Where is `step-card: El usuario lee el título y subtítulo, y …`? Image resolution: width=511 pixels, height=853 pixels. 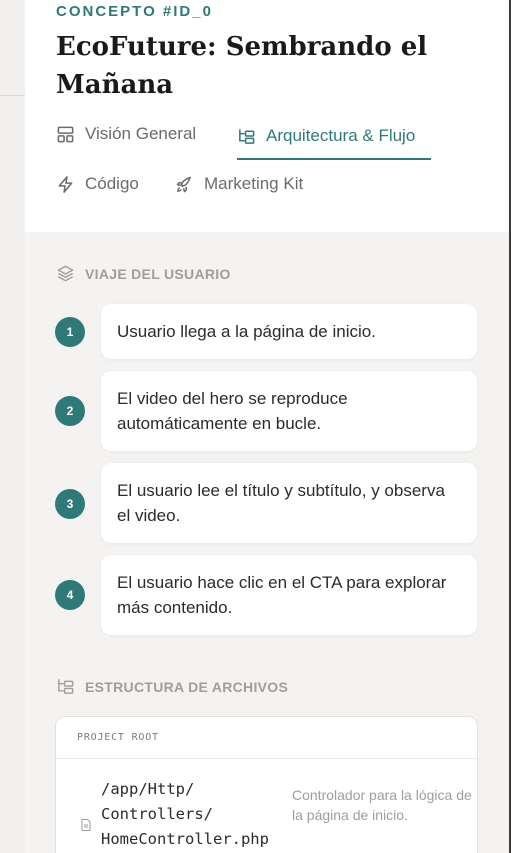
step-card: El usuario lee el título y subtítulo, y … is located at coordinates (289, 503).